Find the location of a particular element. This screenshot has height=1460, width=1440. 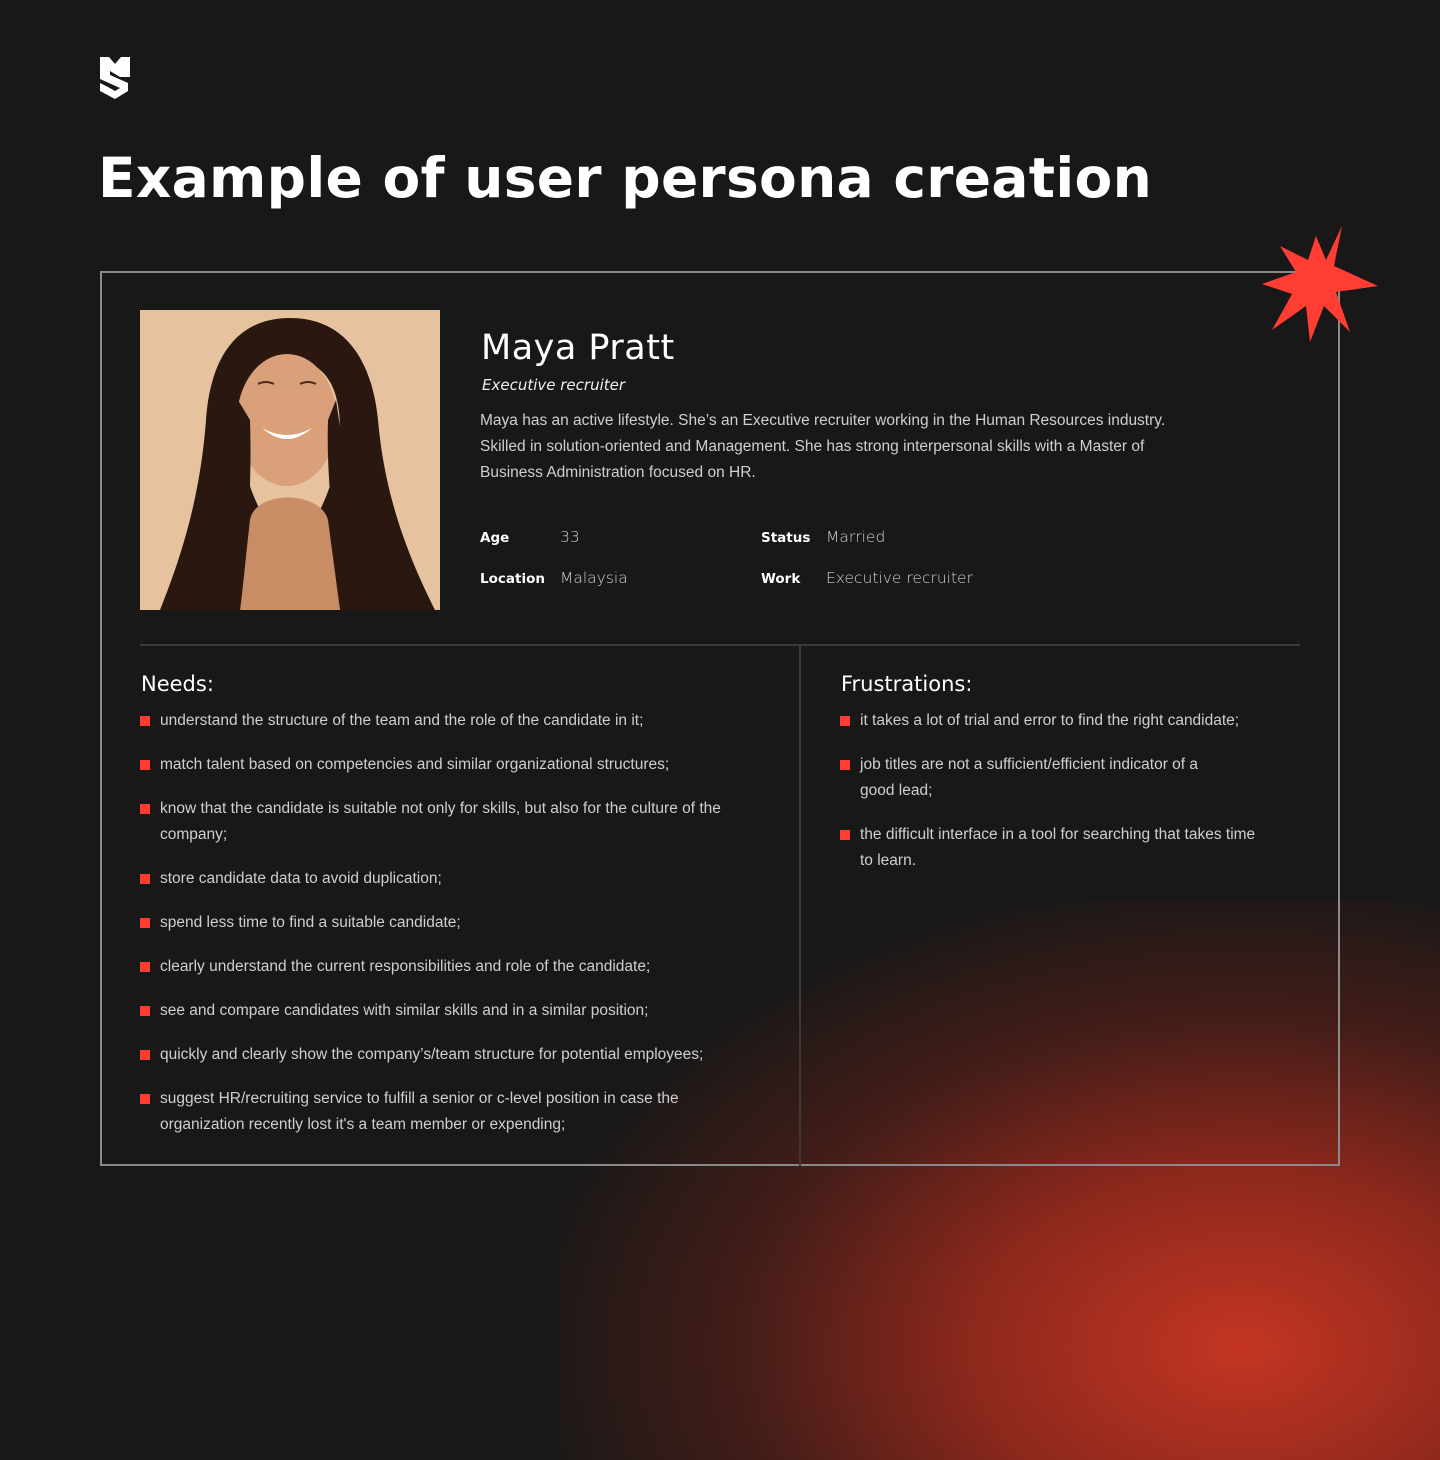

needs-title: Needs: is located at coordinates (177, 684).